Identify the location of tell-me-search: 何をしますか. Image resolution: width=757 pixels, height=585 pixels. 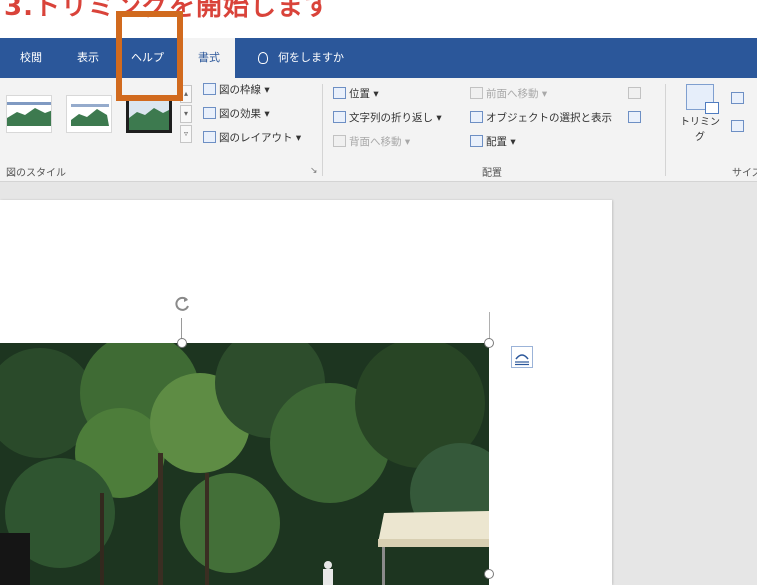
(301, 58).